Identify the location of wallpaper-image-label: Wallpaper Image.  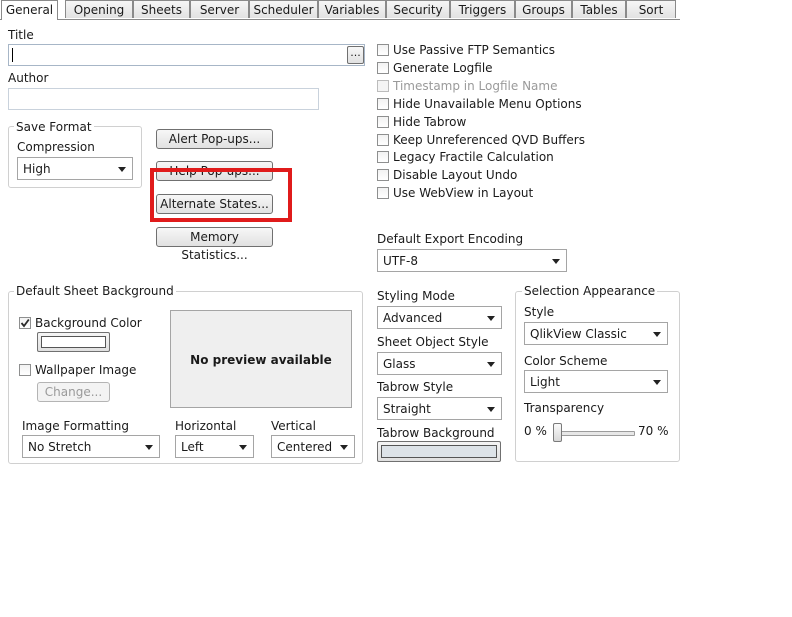
(86, 370).